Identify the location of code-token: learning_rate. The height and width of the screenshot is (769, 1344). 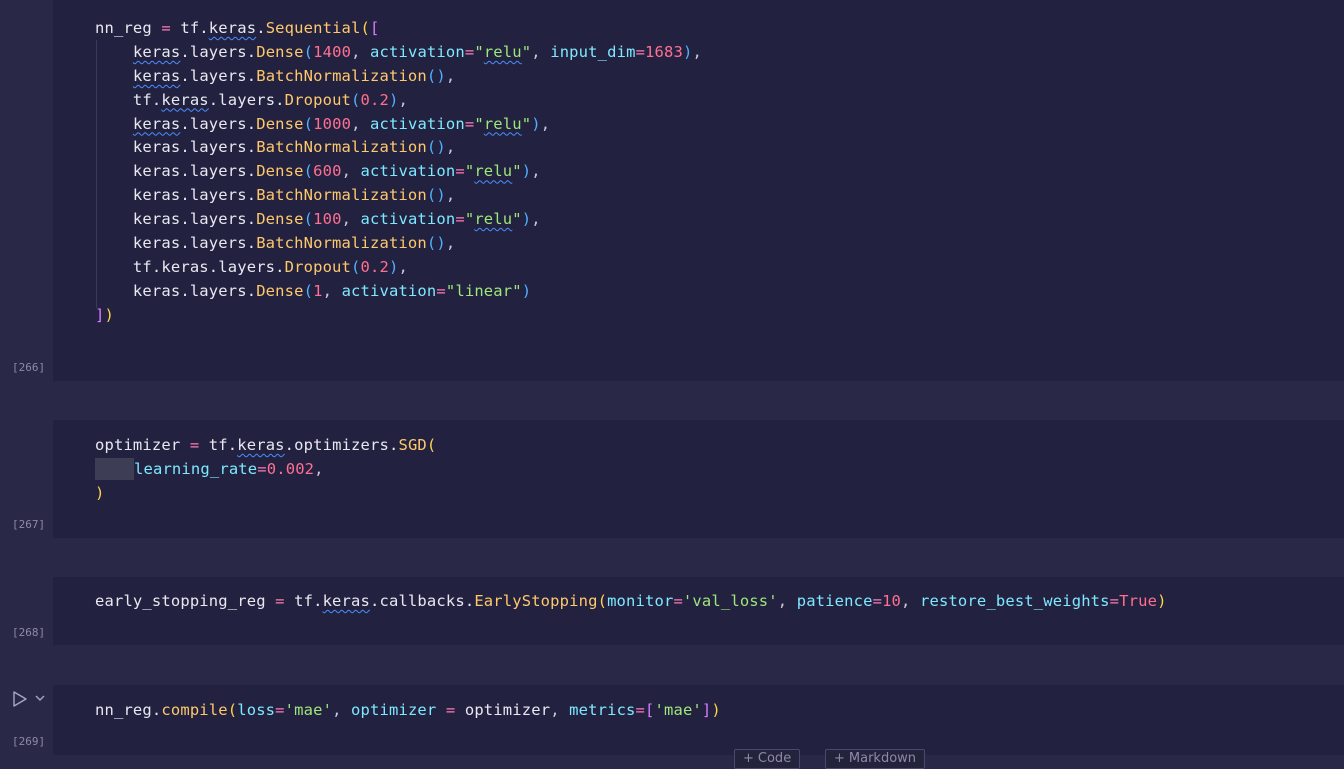
(196, 468).